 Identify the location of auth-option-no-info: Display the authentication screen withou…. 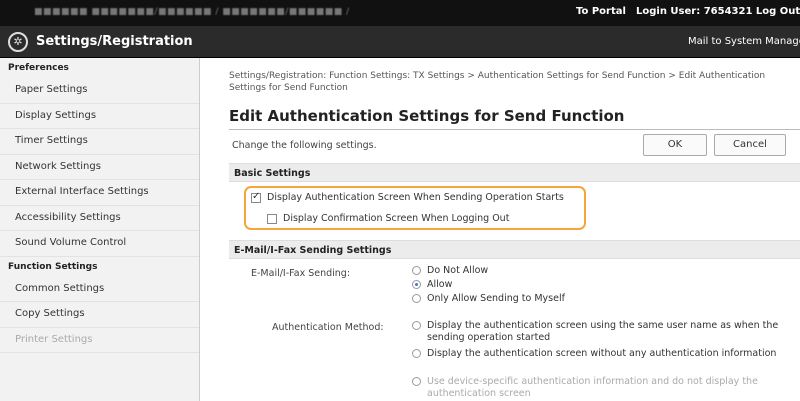
(599, 354).